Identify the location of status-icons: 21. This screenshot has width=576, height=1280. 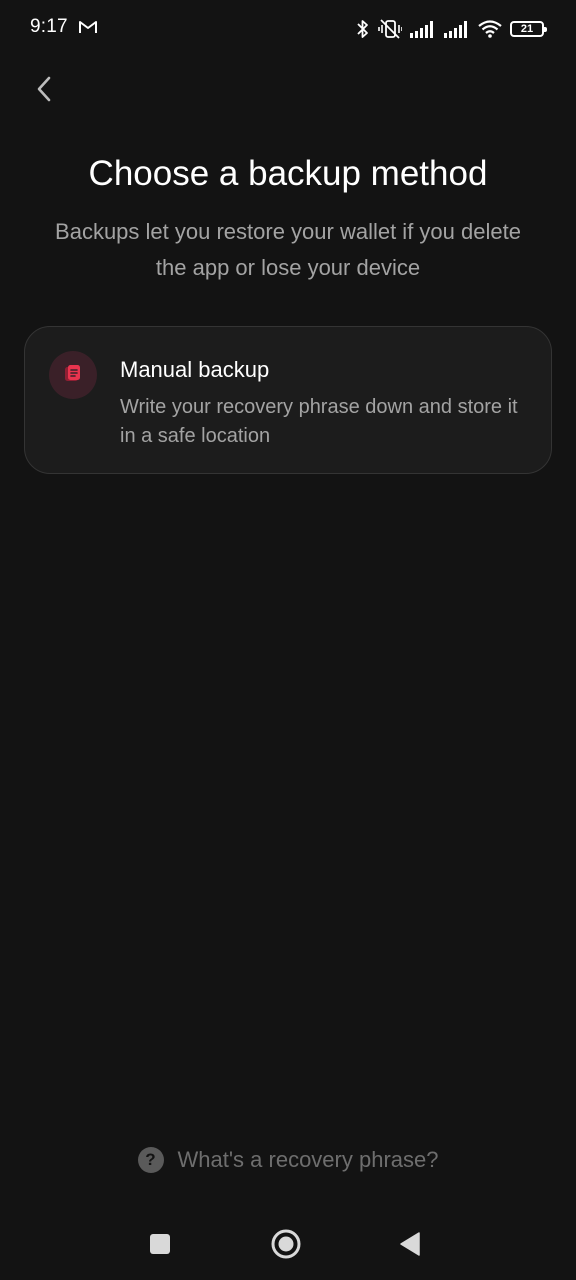
(451, 29).